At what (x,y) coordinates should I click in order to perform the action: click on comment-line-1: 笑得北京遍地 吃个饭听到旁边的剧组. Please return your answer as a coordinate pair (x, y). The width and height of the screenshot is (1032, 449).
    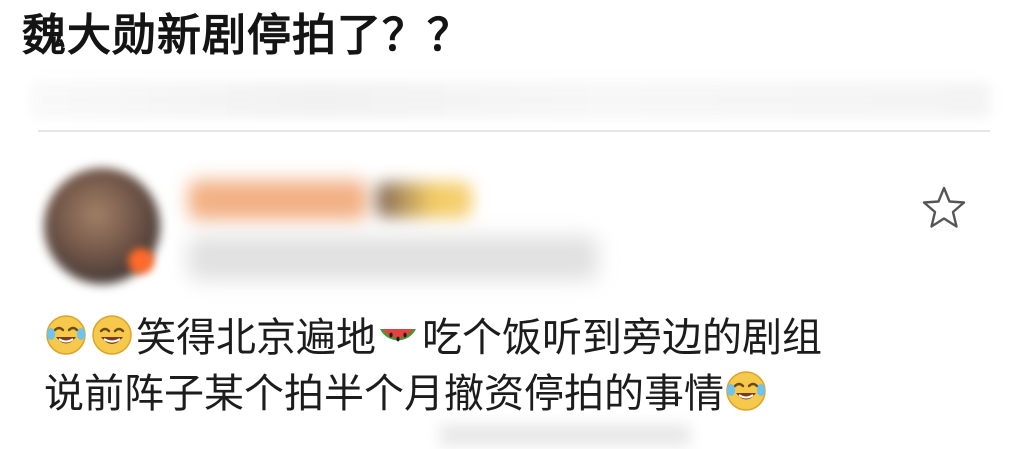
    Looking at the image, I should click on (524, 338).